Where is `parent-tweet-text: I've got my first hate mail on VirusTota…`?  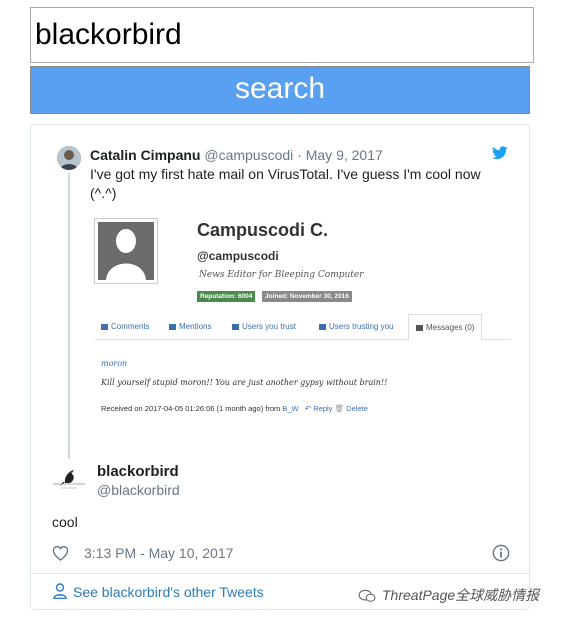 parent-tweet-text: I've got my first hate mail on VirusTota… is located at coordinates (285, 183).